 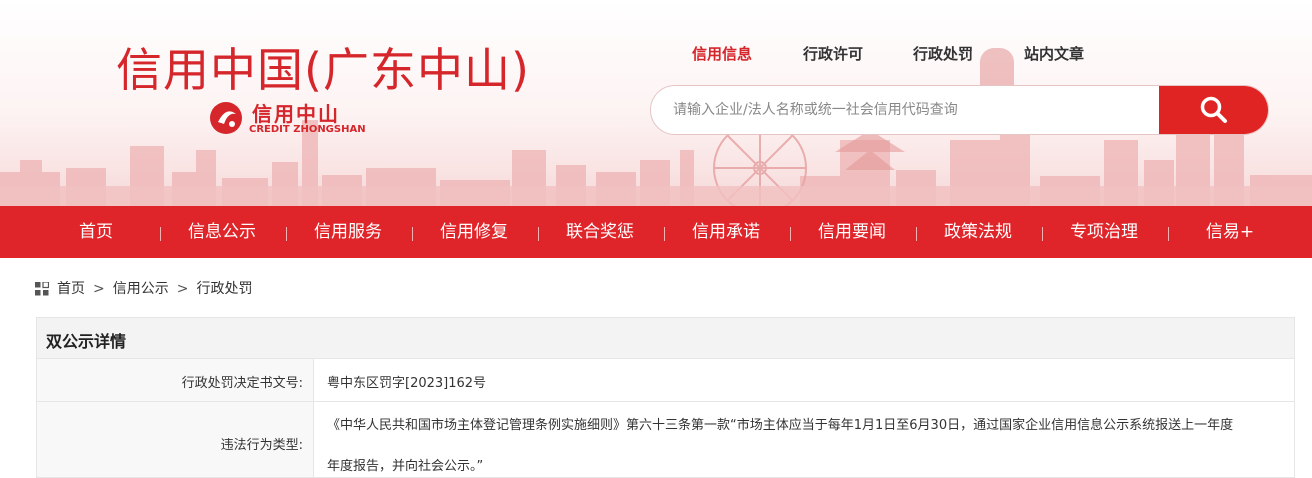 I want to click on nav-item-credit-repair: 信用修复, so click(x=474, y=232).